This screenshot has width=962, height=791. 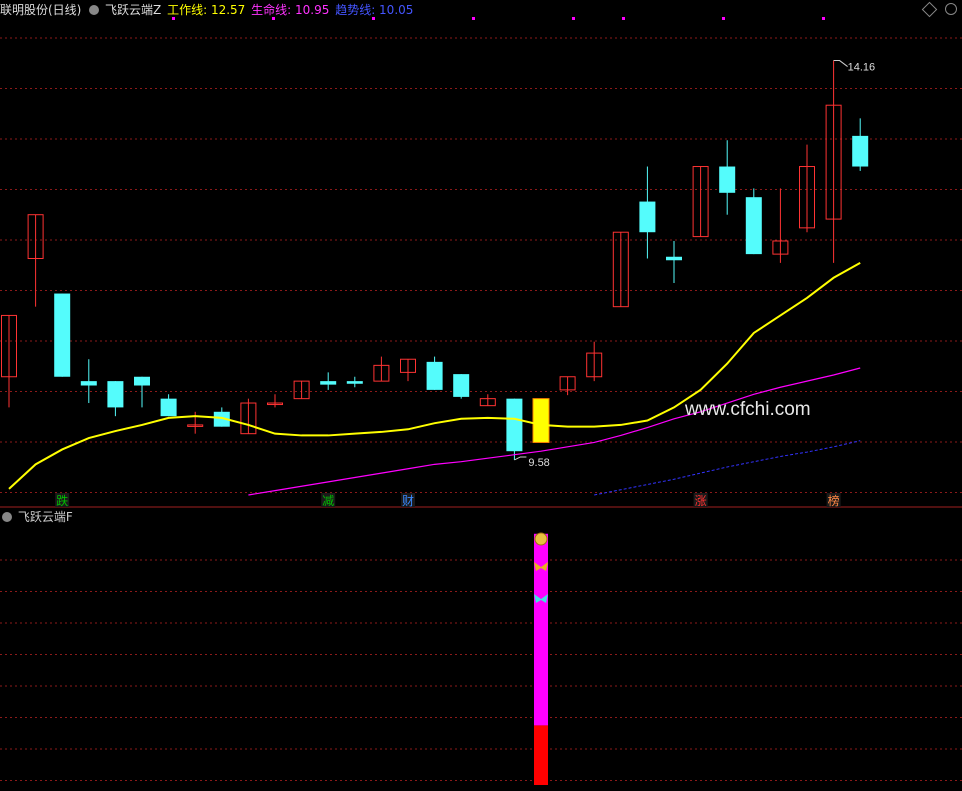 I want to click on indicator-dropdown-icon, so click(x=94, y=10).